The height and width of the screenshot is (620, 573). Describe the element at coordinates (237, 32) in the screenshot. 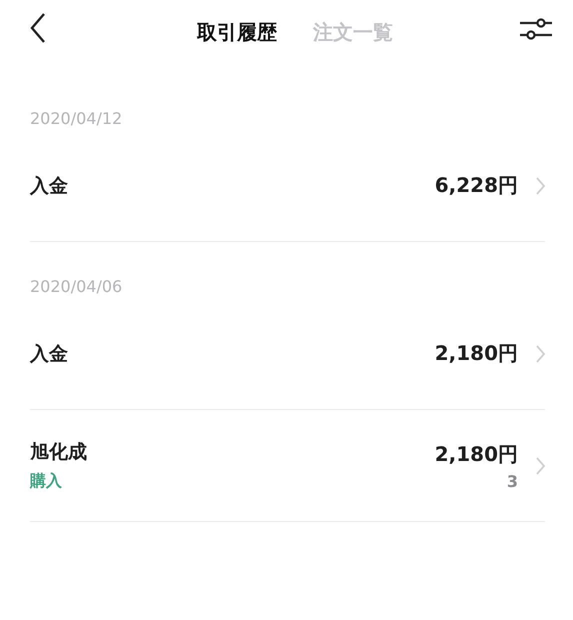

I see `tab: 取引履歴` at that location.